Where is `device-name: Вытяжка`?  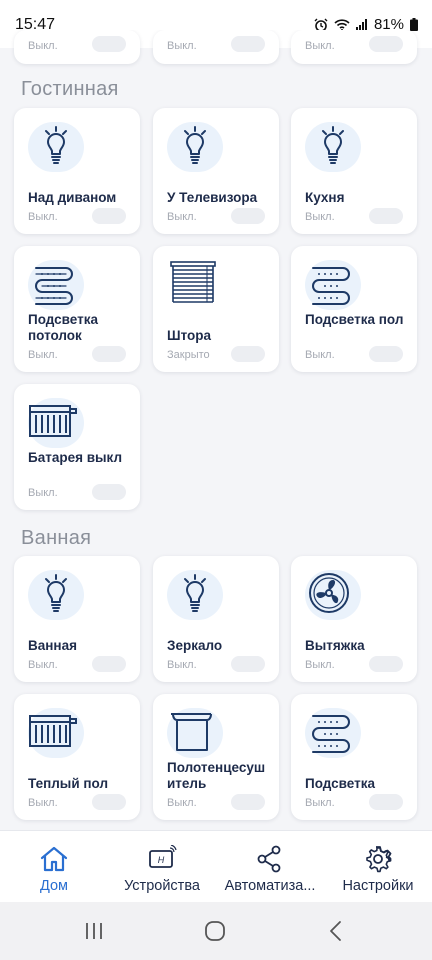 device-name: Вытяжка is located at coordinates (335, 645).